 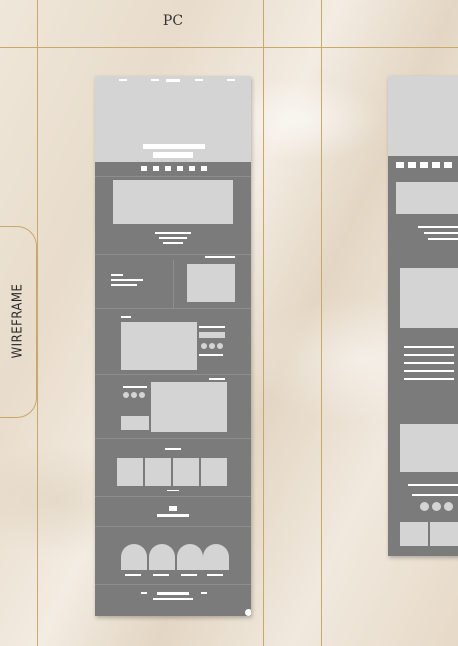 I want to click on pc-label: PC, so click(x=173, y=21).